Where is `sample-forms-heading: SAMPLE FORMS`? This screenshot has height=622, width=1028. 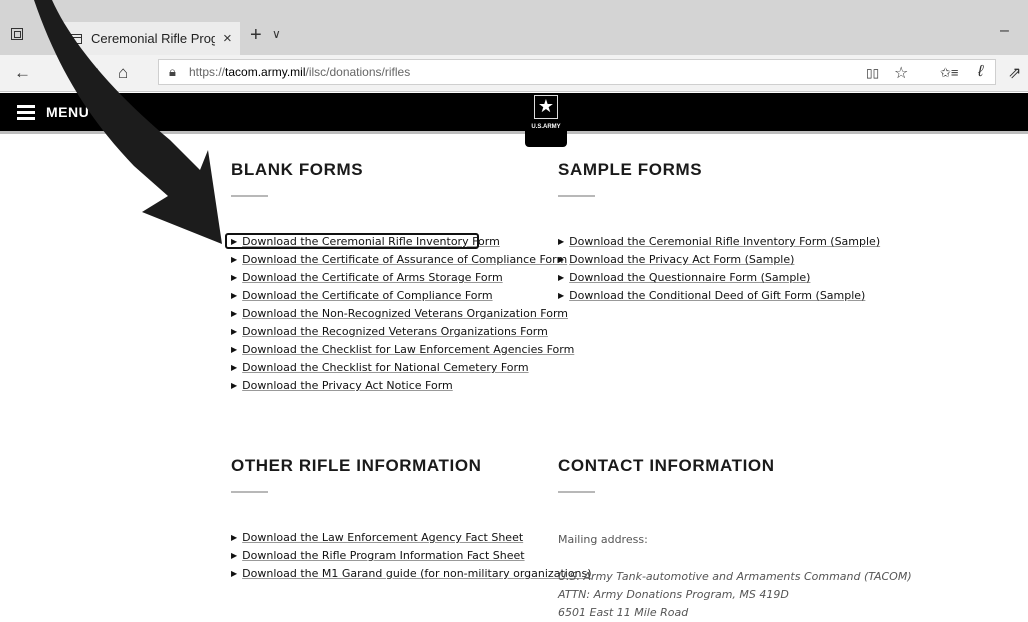 sample-forms-heading: SAMPLE FORMS is located at coordinates (630, 169).